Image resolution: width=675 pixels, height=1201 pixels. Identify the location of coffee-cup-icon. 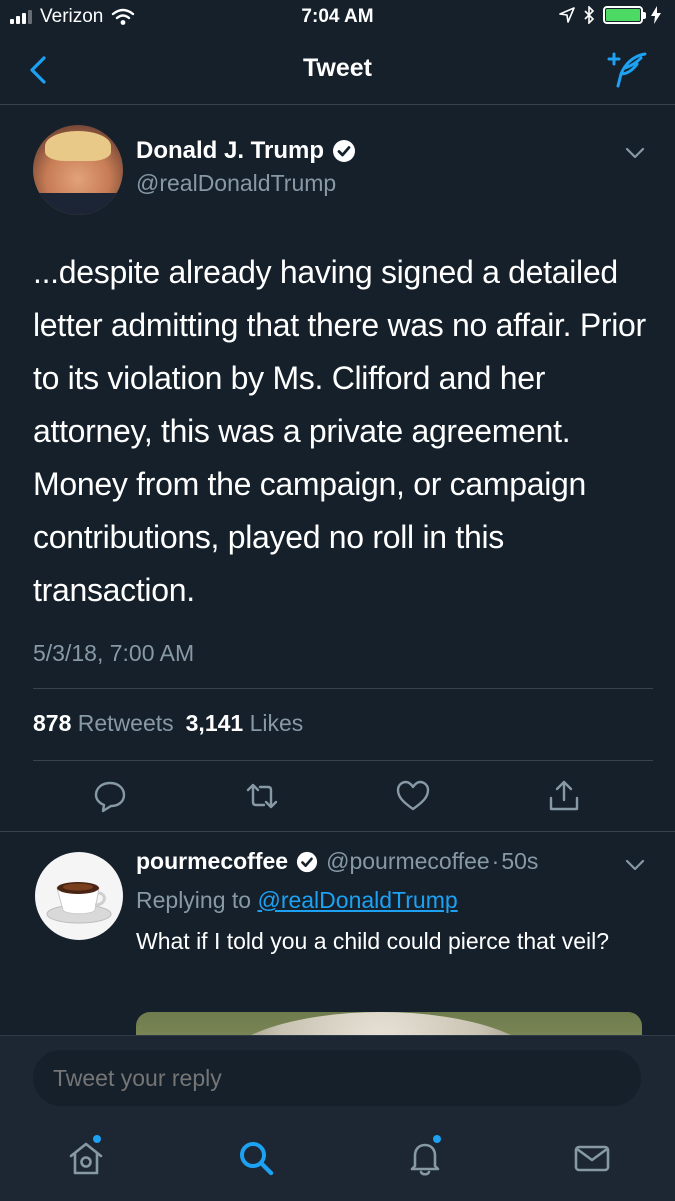
(79, 903).